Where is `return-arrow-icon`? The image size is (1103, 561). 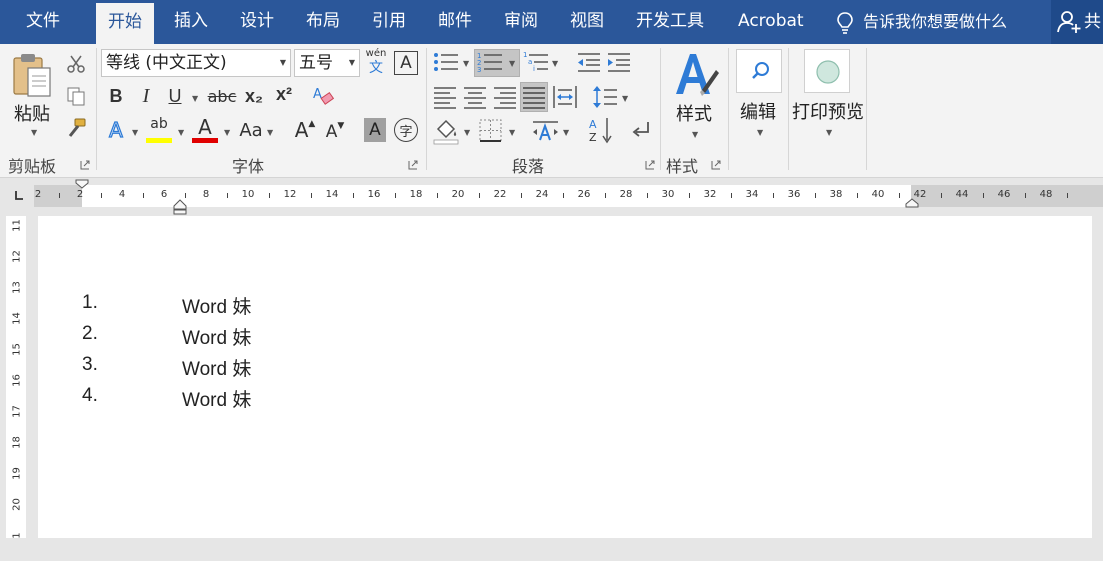 return-arrow-icon is located at coordinates (640, 129).